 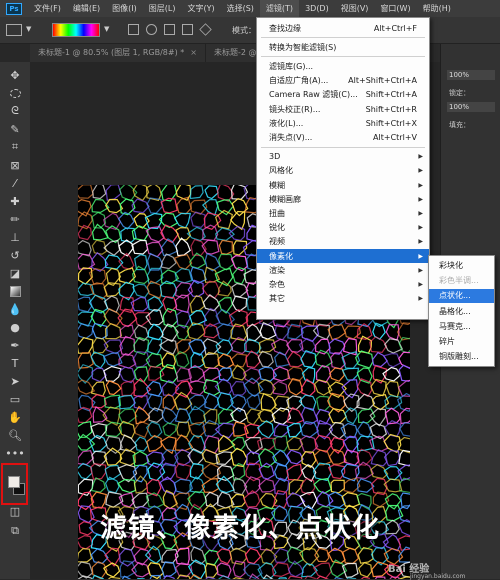 What do you see at coordinates (15, 93) in the screenshot?
I see `marquee-tool-icon` at bounding box center [15, 93].